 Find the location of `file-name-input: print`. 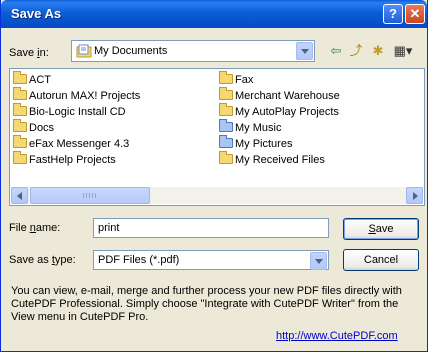

file-name-input: print is located at coordinates (211, 228).